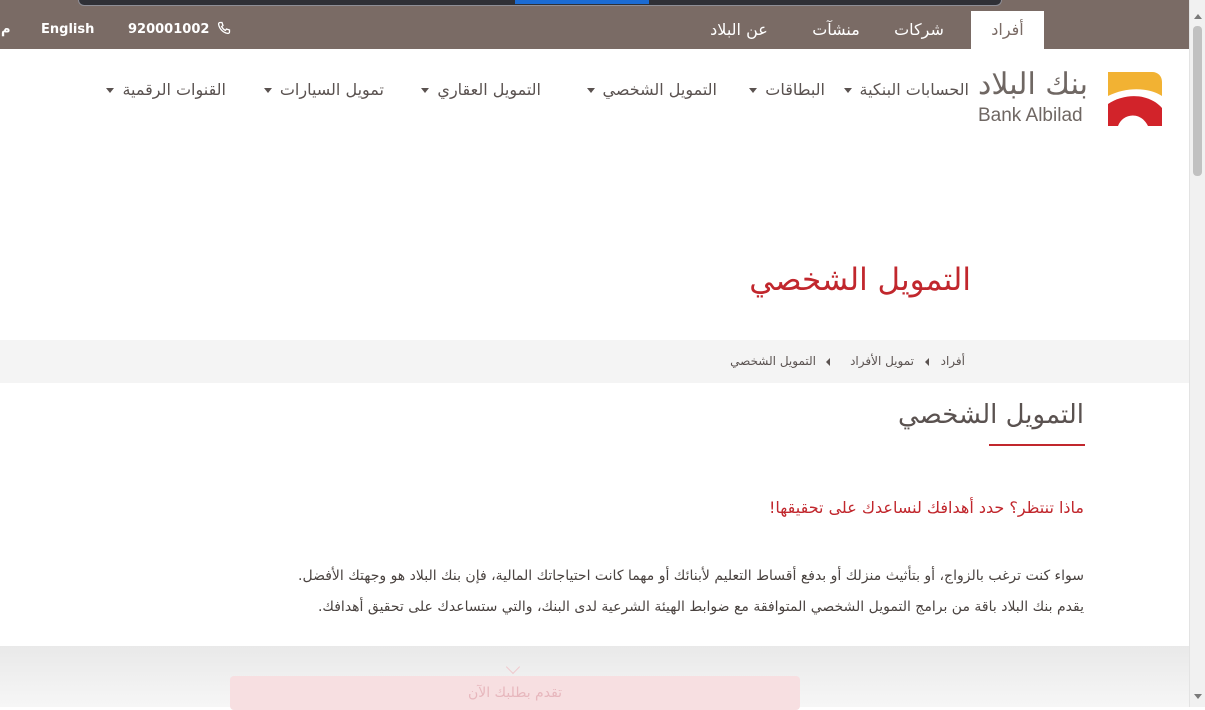 The width and height of the screenshot is (1205, 710). Describe the element at coordinates (991, 415) in the screenshot. I see `section-title: التمويل الشخصي` at that location.